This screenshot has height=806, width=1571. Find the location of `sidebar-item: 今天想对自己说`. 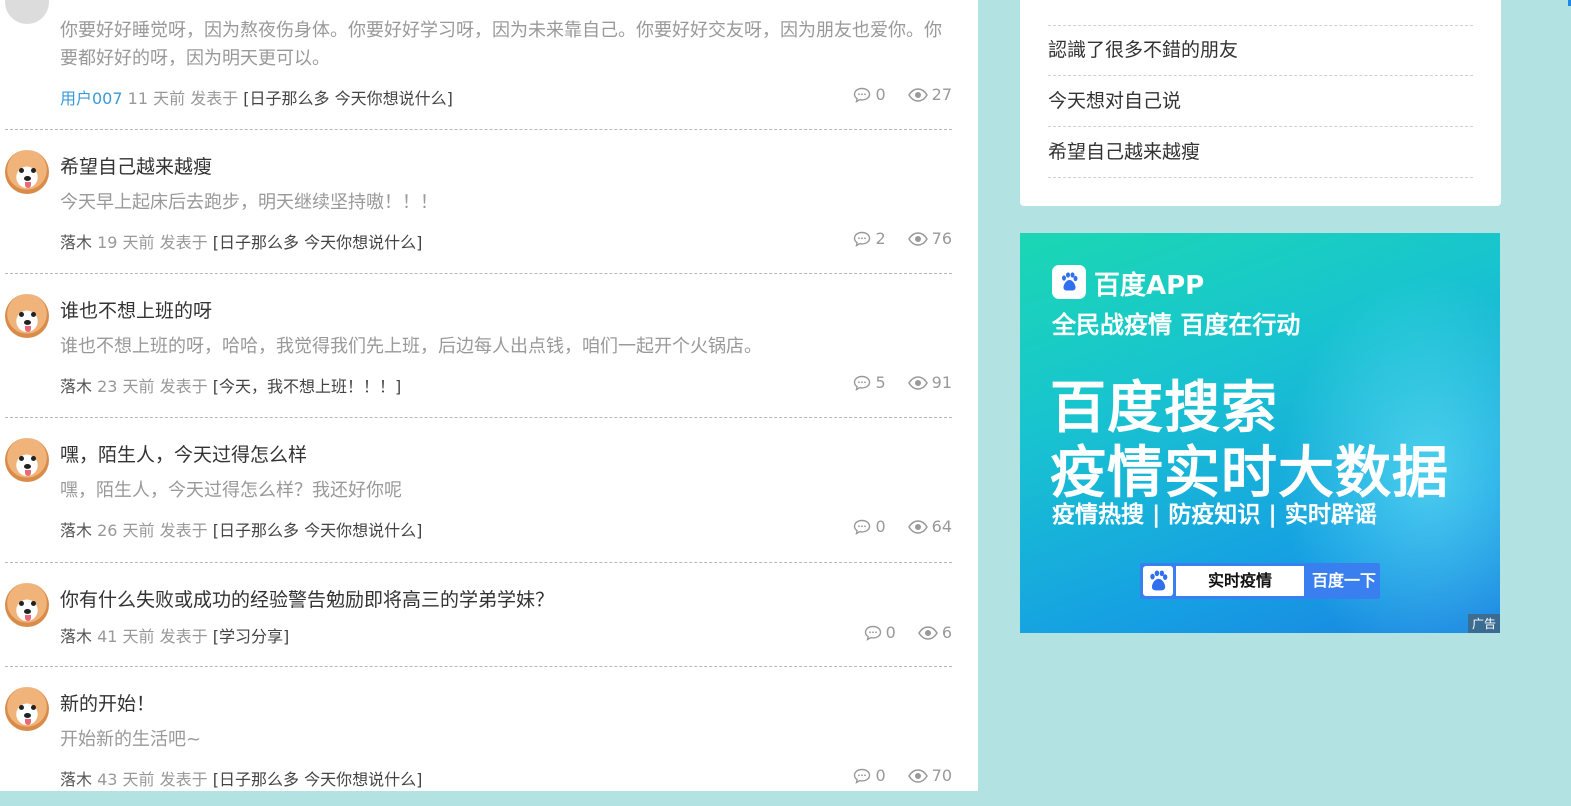

sidebar-item: 今天想对自己说 is located at coordinates (1260, 101).